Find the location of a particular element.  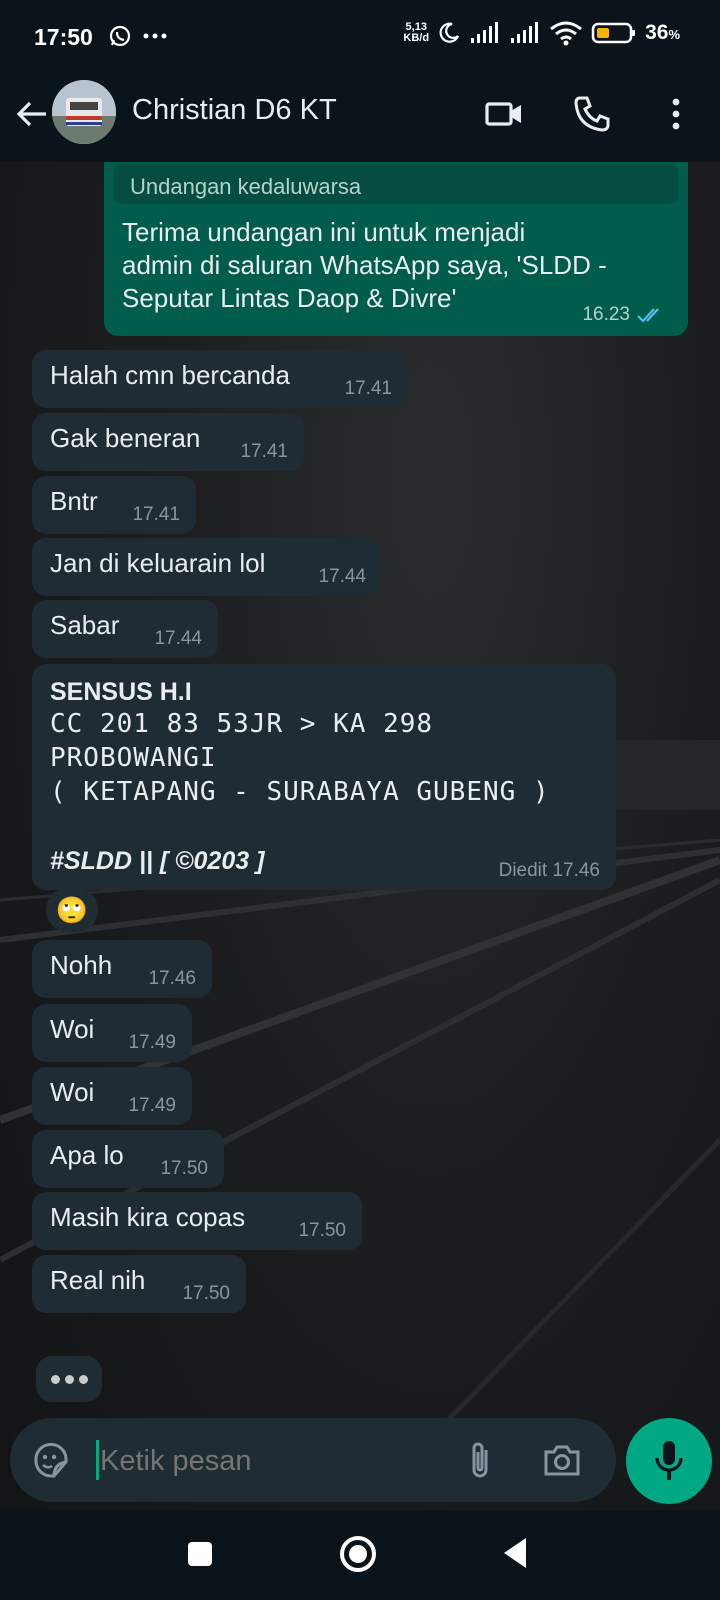

system-navigation-bar is located at coordinates (360, 1555).